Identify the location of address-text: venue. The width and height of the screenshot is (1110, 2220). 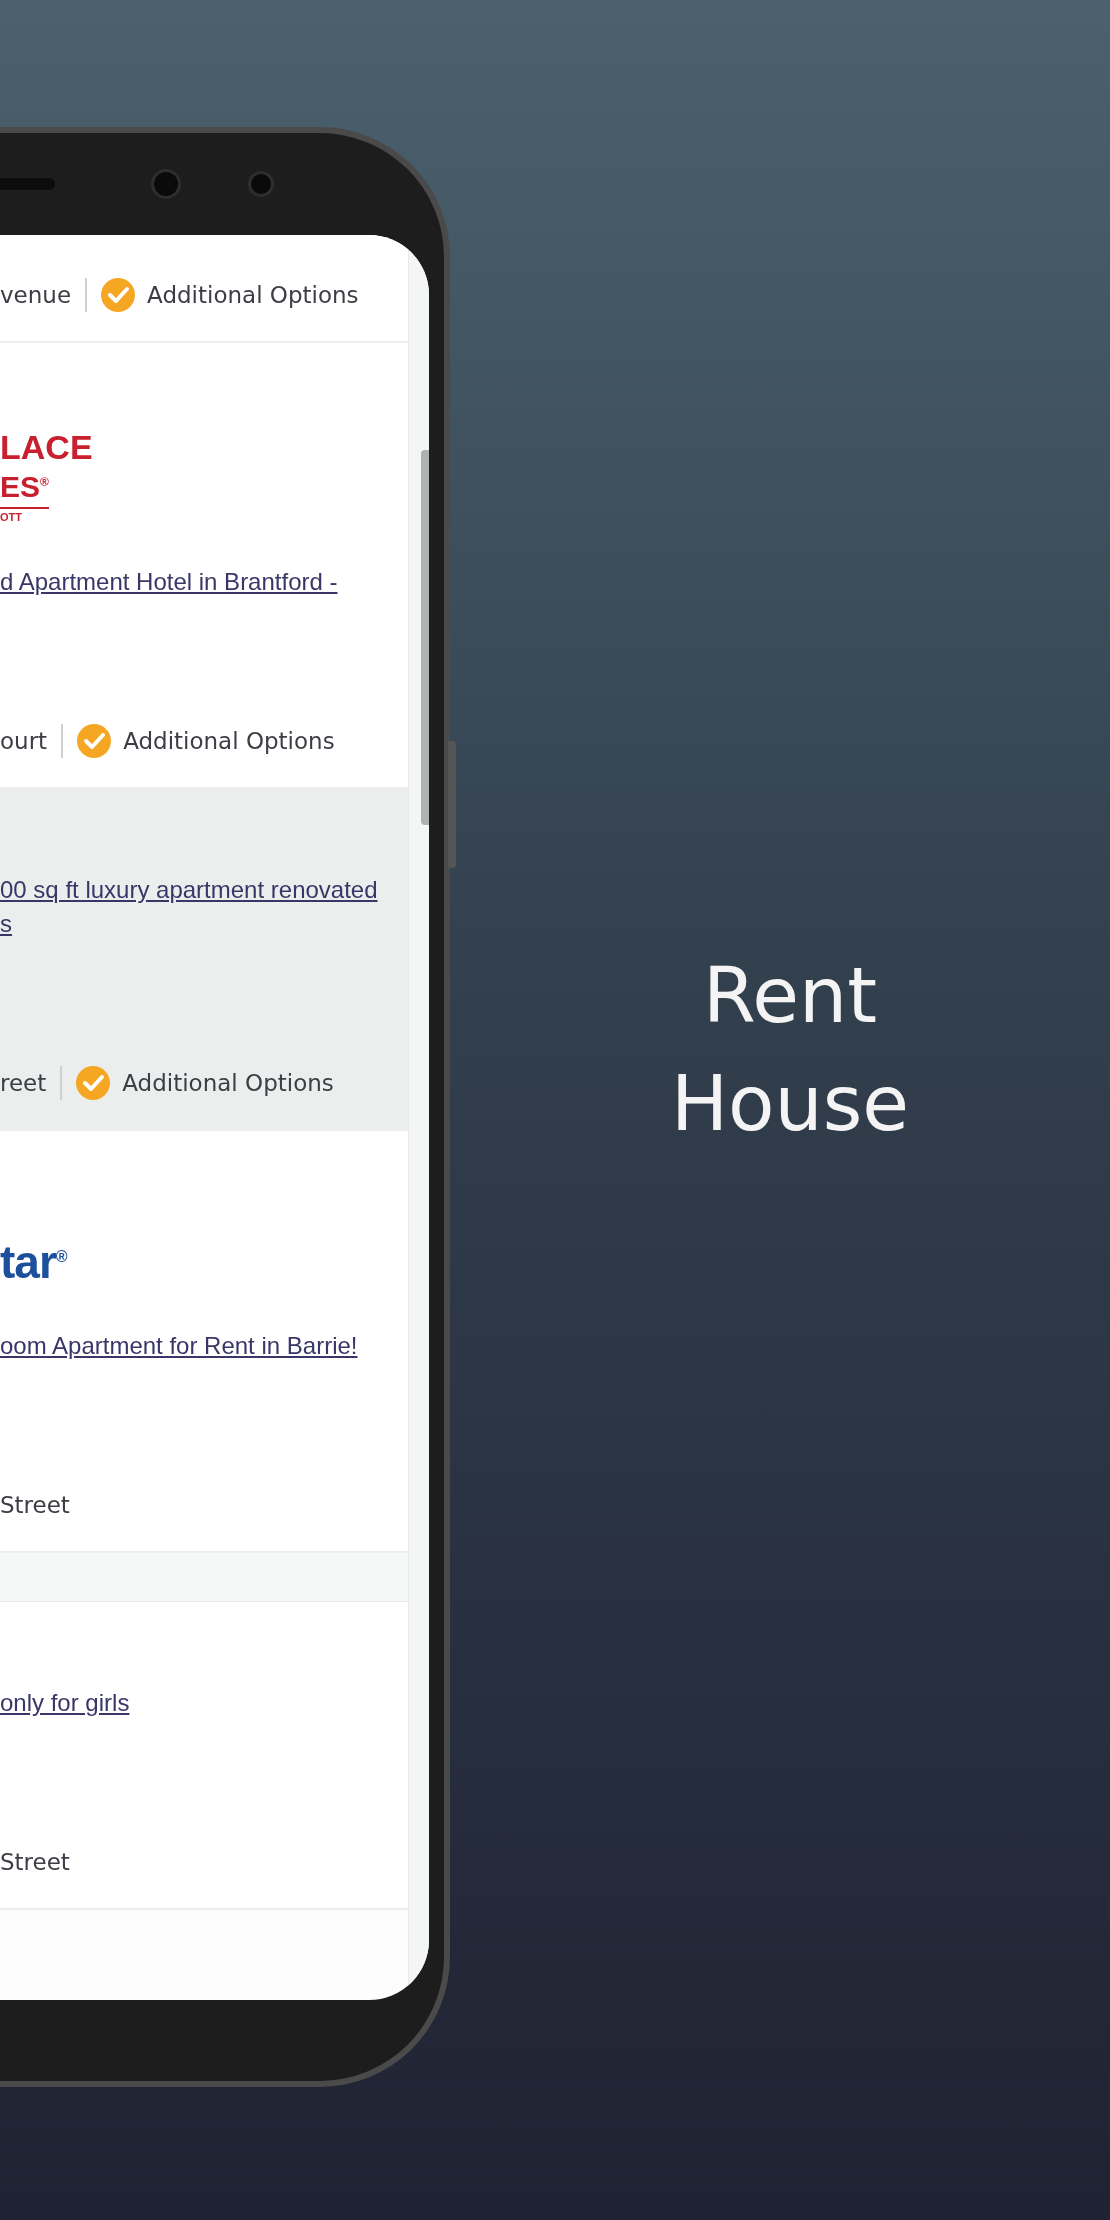
(36, 295).